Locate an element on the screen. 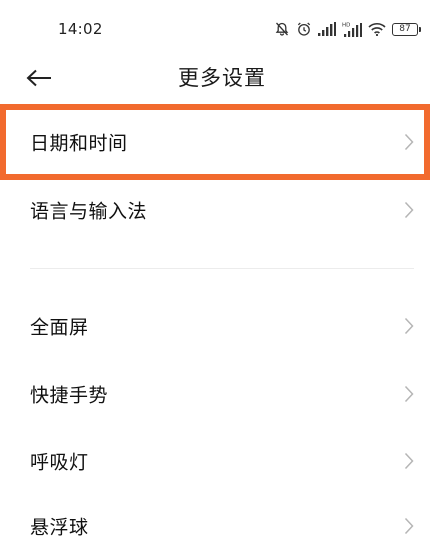 Image resolution: width=444 pixels, height=556 pixels. menu-item-full-screen: 全面屏 is located at coordinates (222, 326).